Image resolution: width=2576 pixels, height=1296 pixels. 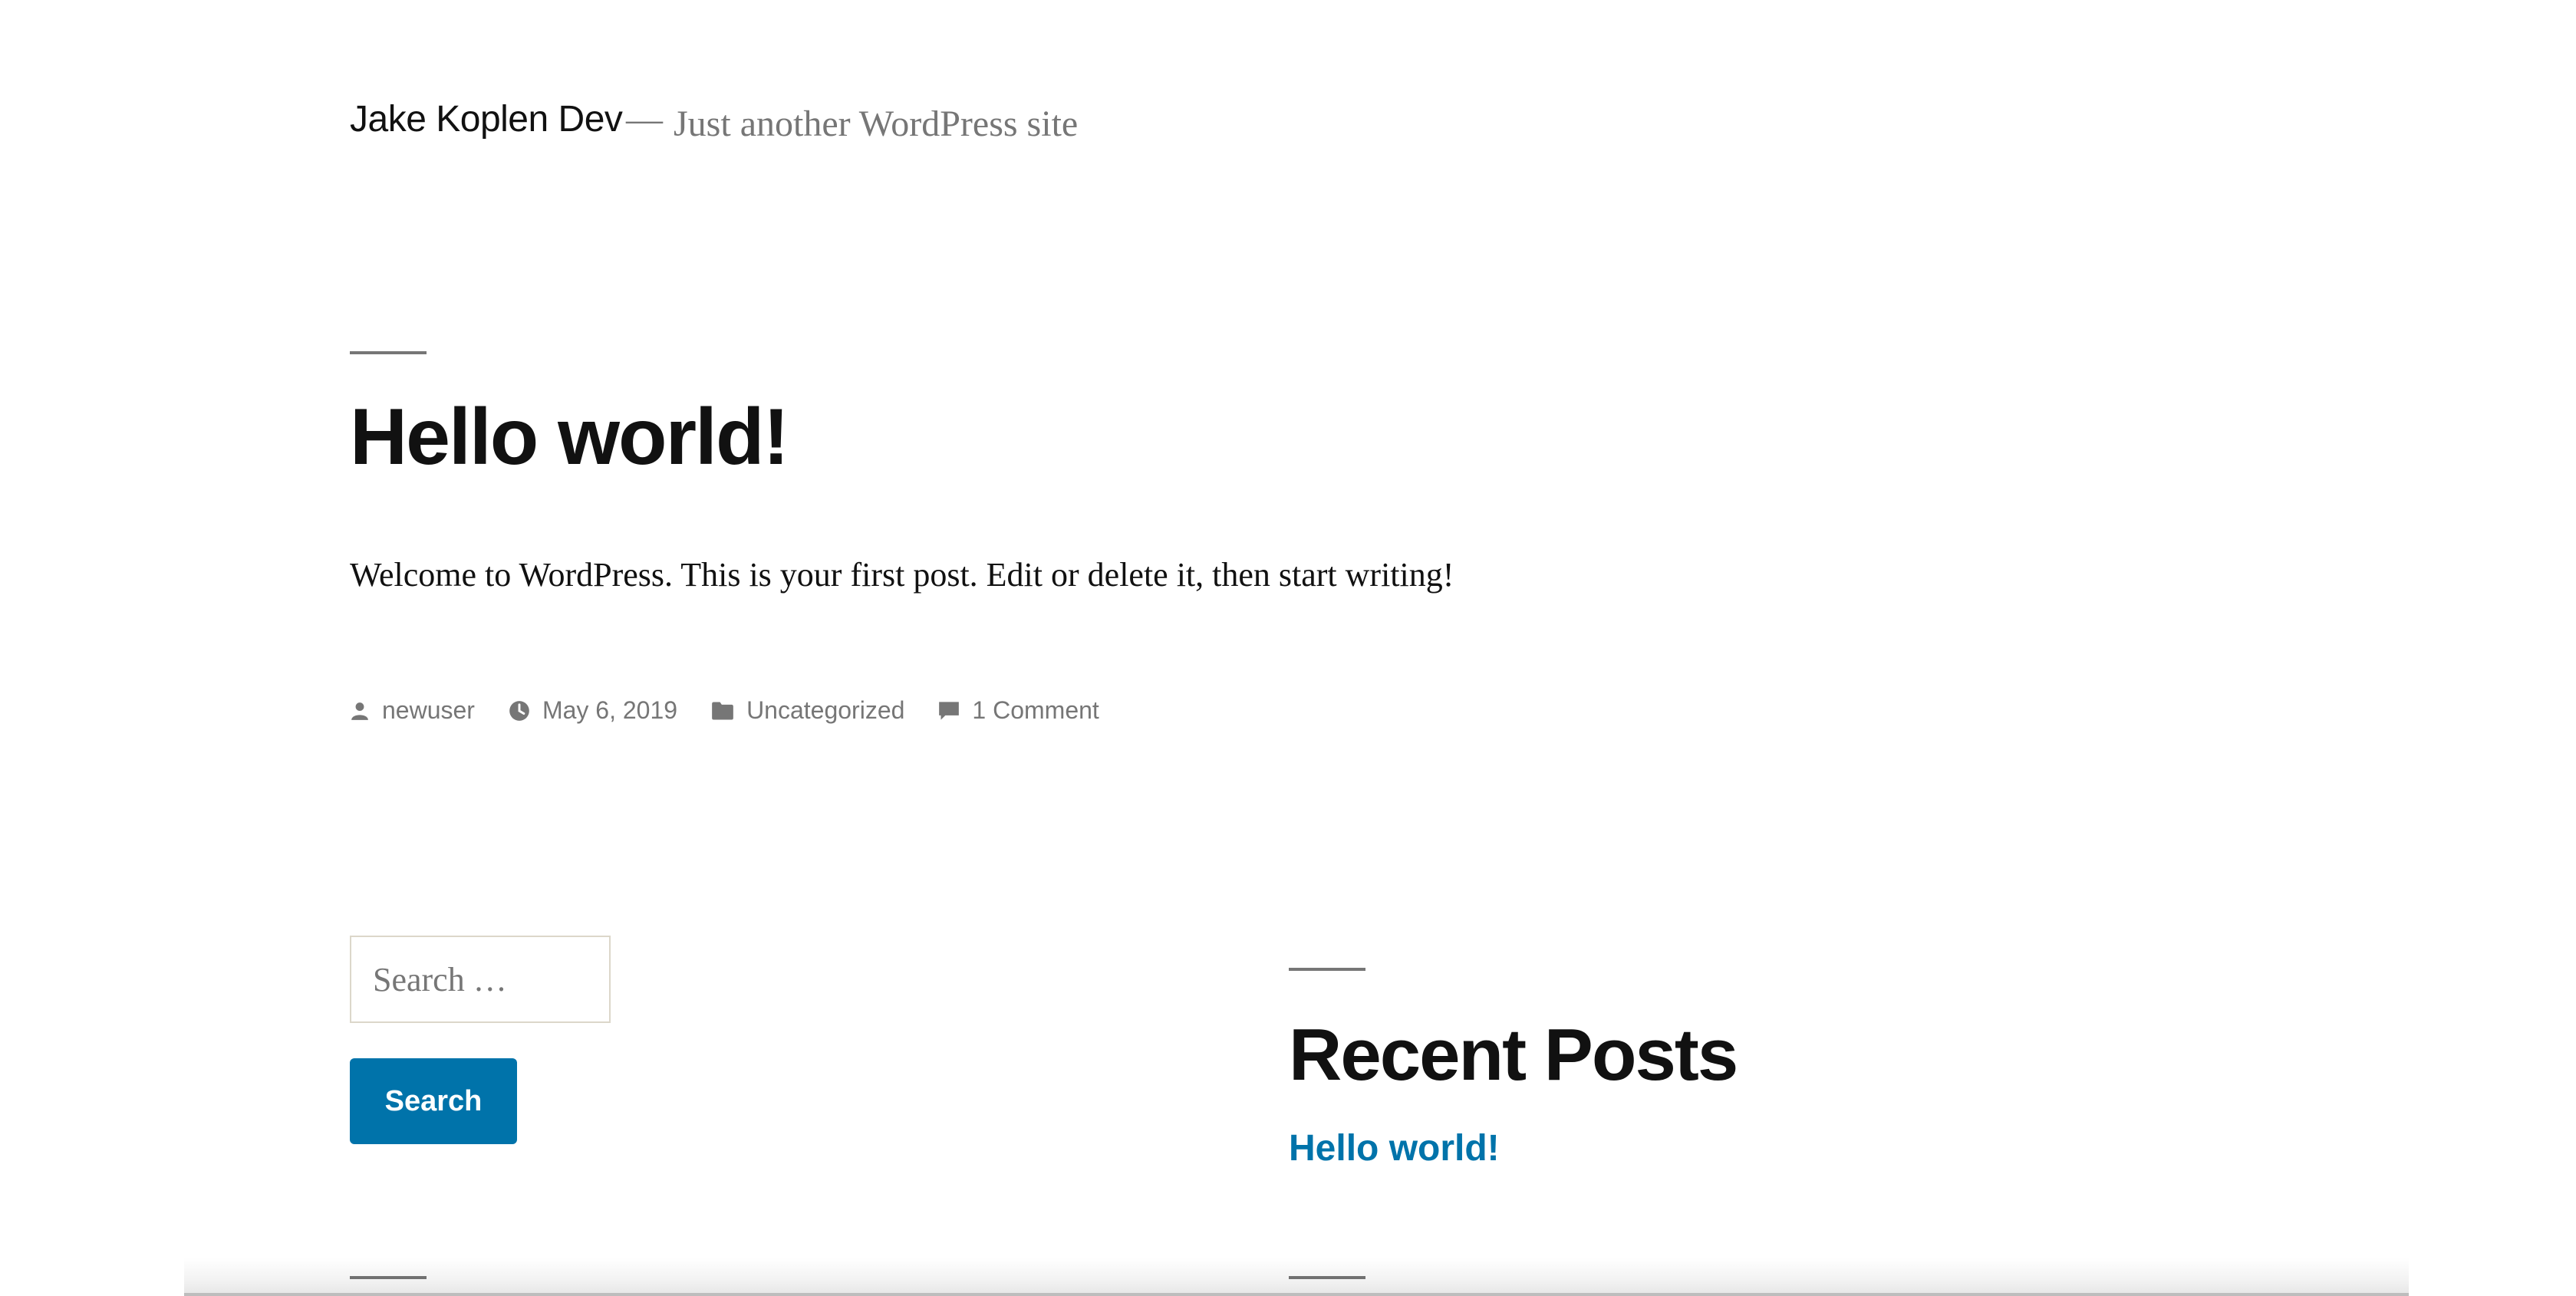 I want to click on recent-posts-divider, so click(x=1327, y=969).